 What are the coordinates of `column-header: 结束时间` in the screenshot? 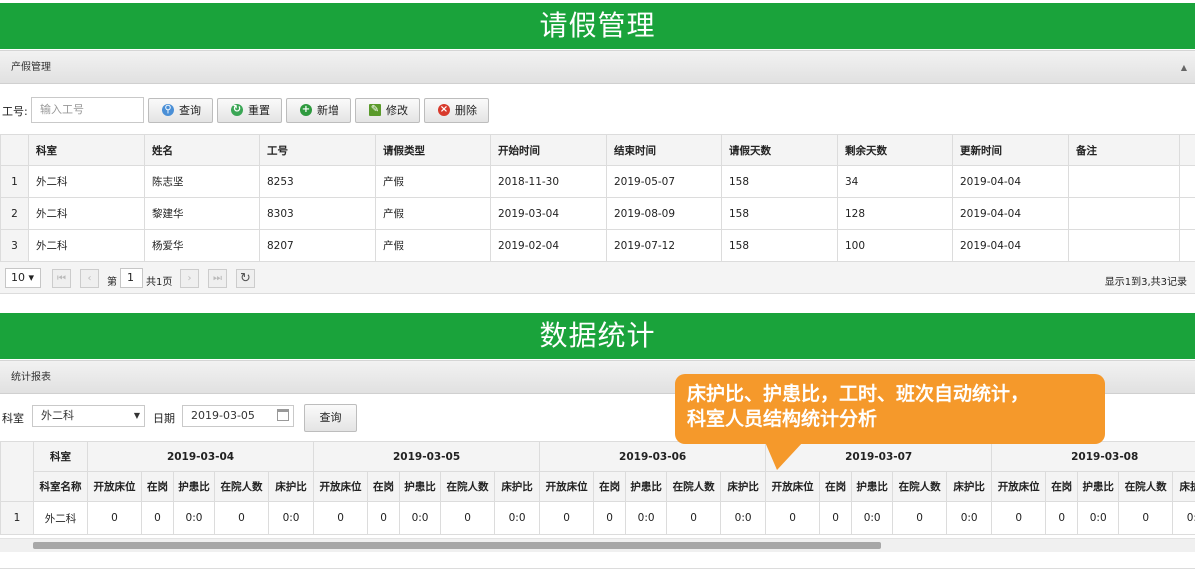 It's located at (664, 150).